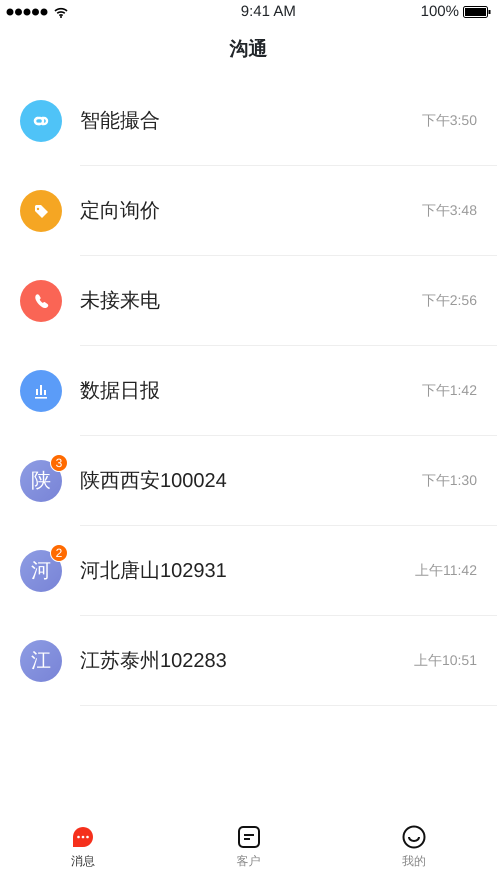 The image size is (497, 883). Describe the element at coordinates (449, 390) in the screenshot. I see `conversation-time: 下午1:42` at that location.